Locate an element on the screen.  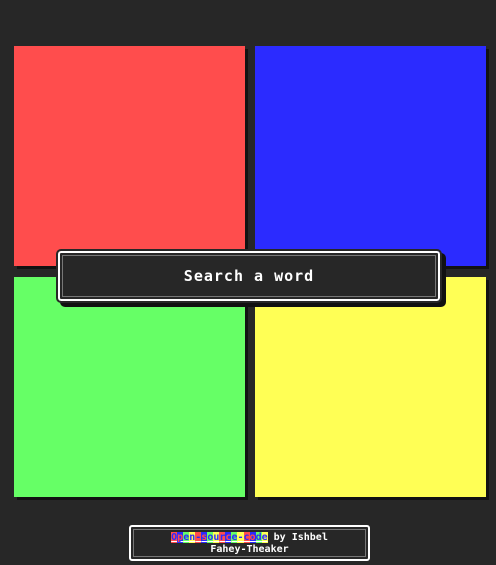
search-label: Search a word is located at coordinates (249, 276).